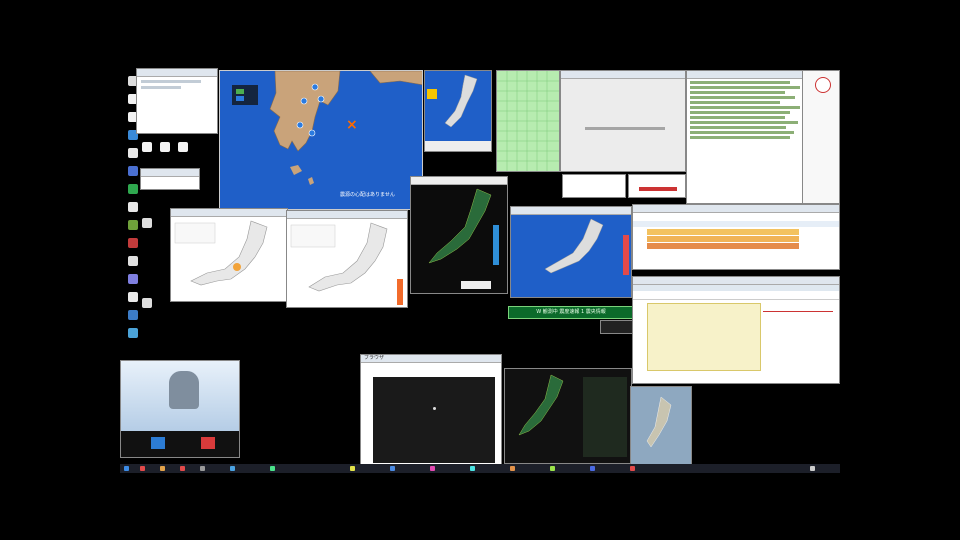 The image size is (960, 540). I want to click on data-table-window, so click(736, 237).